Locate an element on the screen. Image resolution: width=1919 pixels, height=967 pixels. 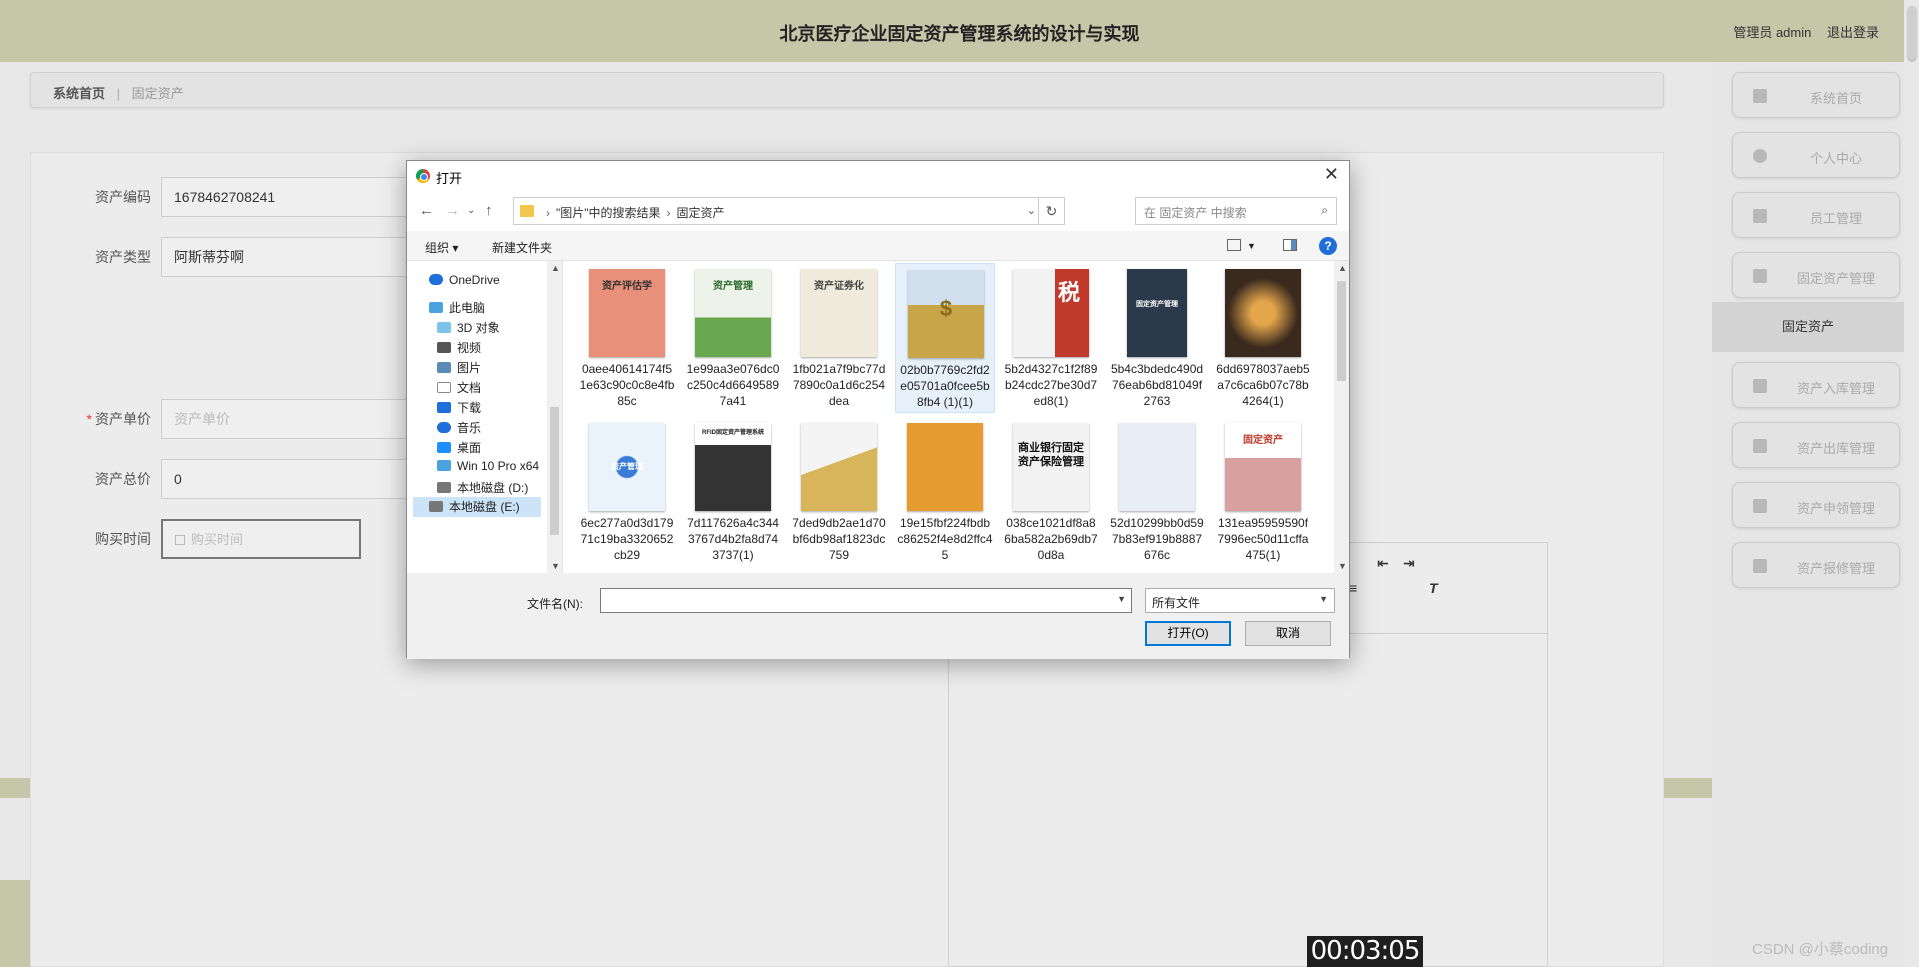
purchase-time-row: 购买时间 购买时间 is located at coordinates (221, 539).